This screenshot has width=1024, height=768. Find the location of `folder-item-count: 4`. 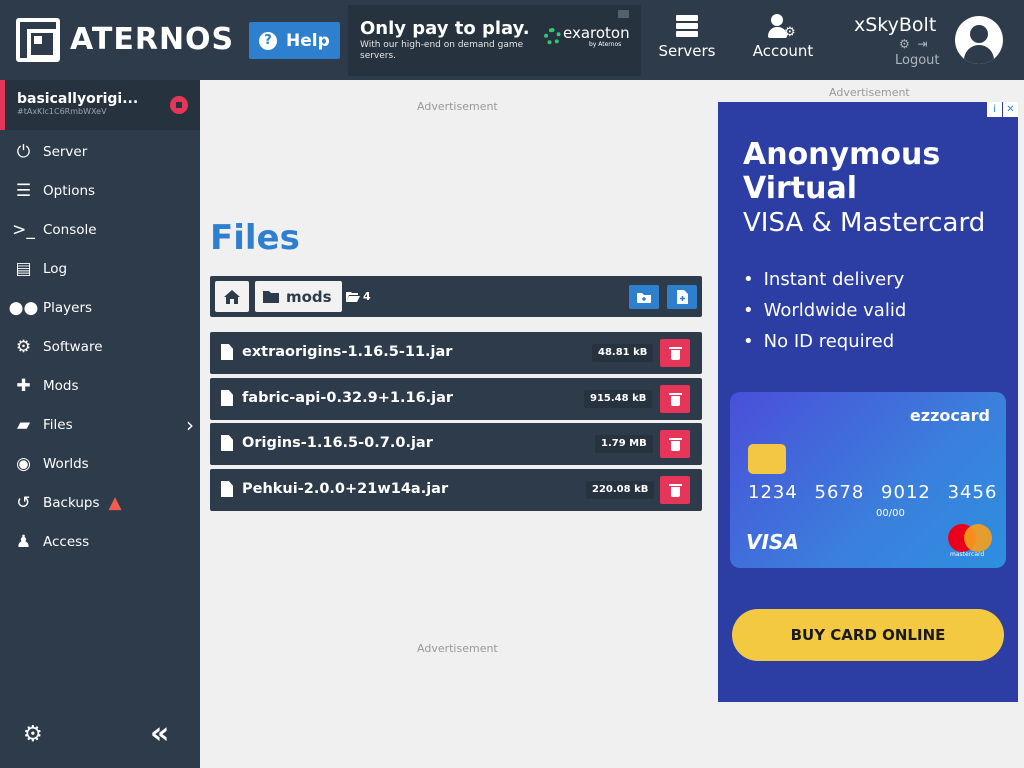

folder-item-count: 4 is located at coordinates (358, 296).